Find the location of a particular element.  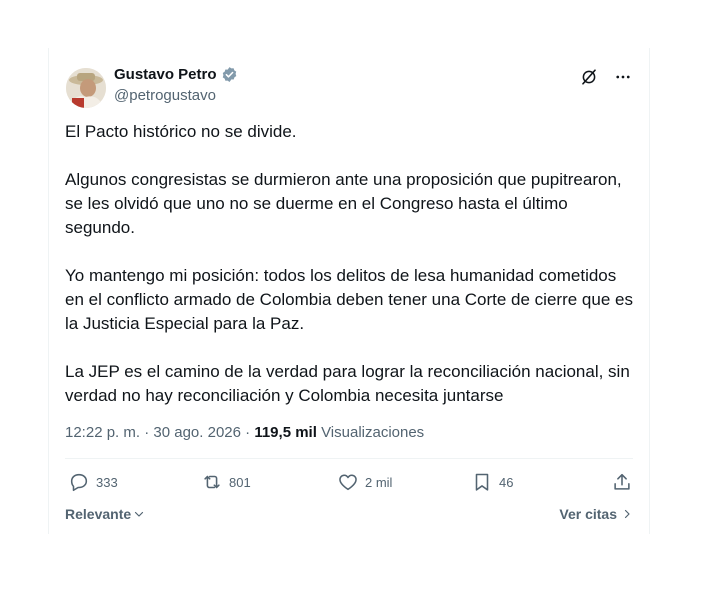

tweet-date: 30 ago. 2026 is located at coordinates (197, 432).